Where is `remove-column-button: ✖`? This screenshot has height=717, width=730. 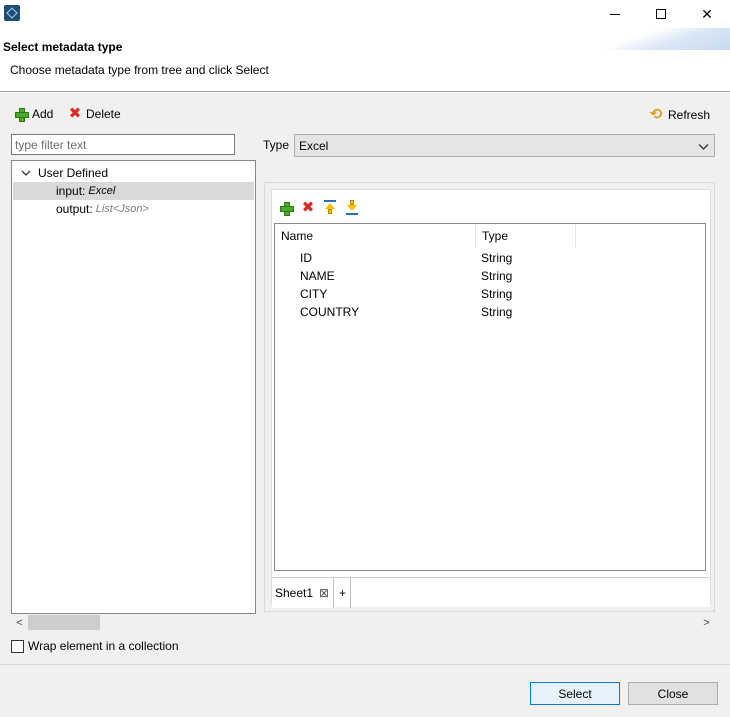 remove-column-button: ✖ is located at coordinates (308, 208).